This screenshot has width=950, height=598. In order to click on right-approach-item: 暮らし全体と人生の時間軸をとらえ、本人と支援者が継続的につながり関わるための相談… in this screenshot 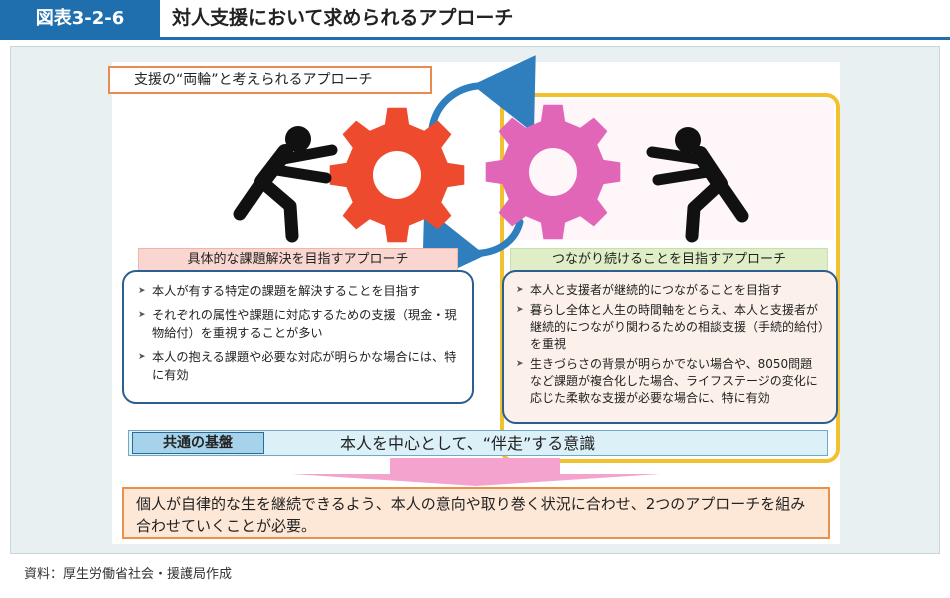, I will do `click(670, 327)`.